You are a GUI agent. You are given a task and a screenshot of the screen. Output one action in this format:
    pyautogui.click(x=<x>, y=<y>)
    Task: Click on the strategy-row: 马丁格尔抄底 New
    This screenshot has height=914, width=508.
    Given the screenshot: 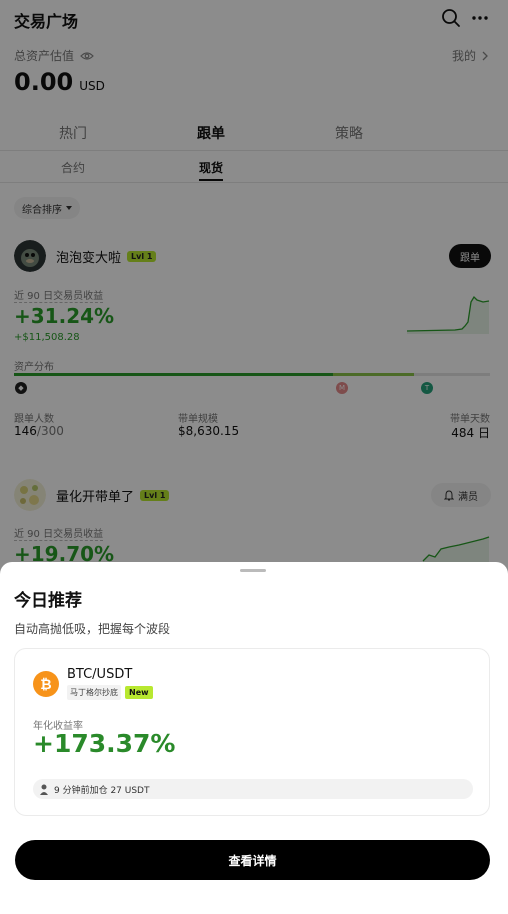 What is the action you would take?
    pyautogui.click(x=110, y=692)
    